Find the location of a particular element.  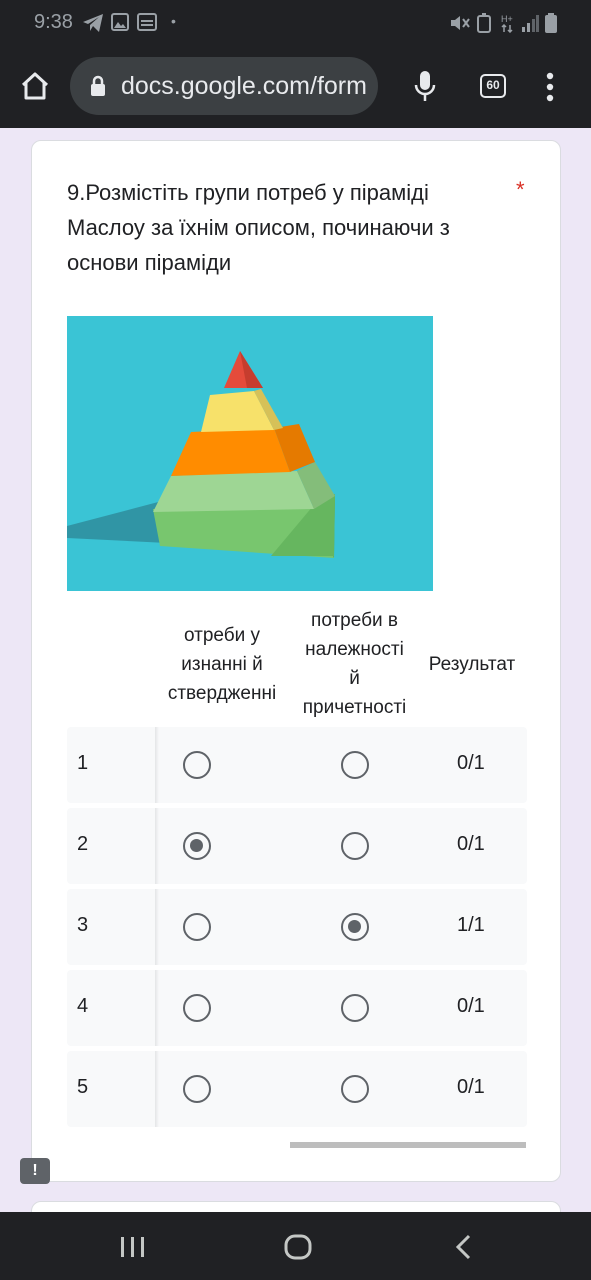

network-type-icon: H+ is located at coordinates (507, 23).